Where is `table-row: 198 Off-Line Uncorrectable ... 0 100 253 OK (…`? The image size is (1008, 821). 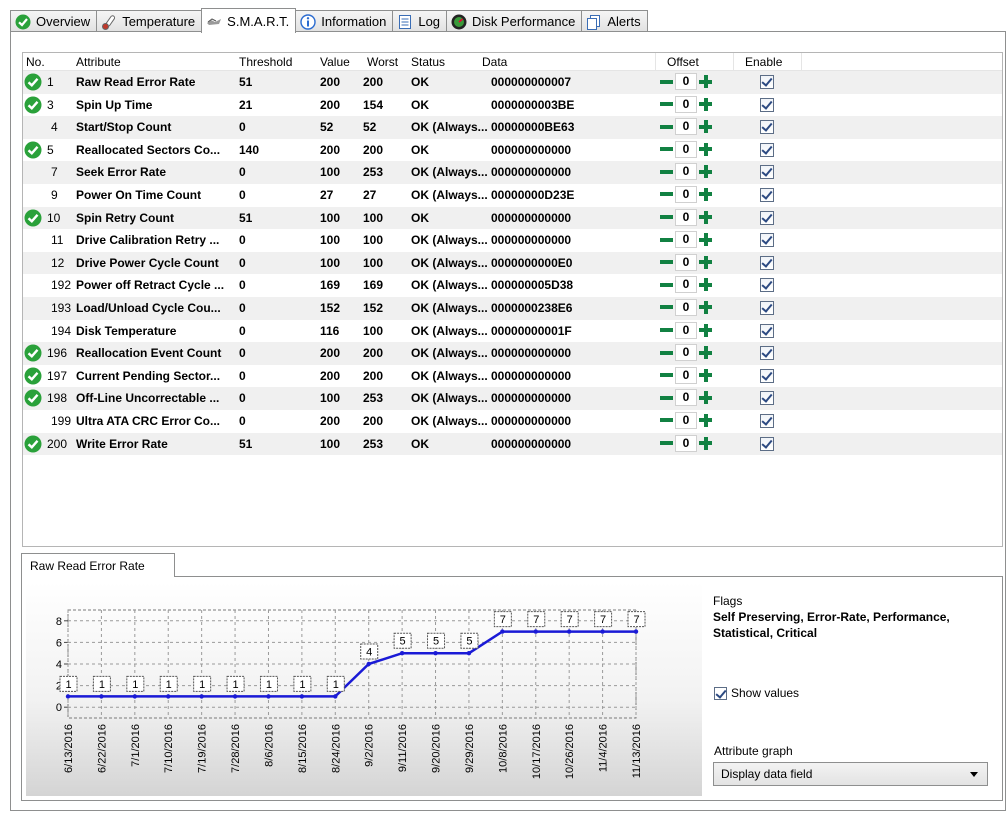 table-row: 198 Off-Line Uncorrectable ... 0 100 253 OK (… is located at coordinates (512, 398).